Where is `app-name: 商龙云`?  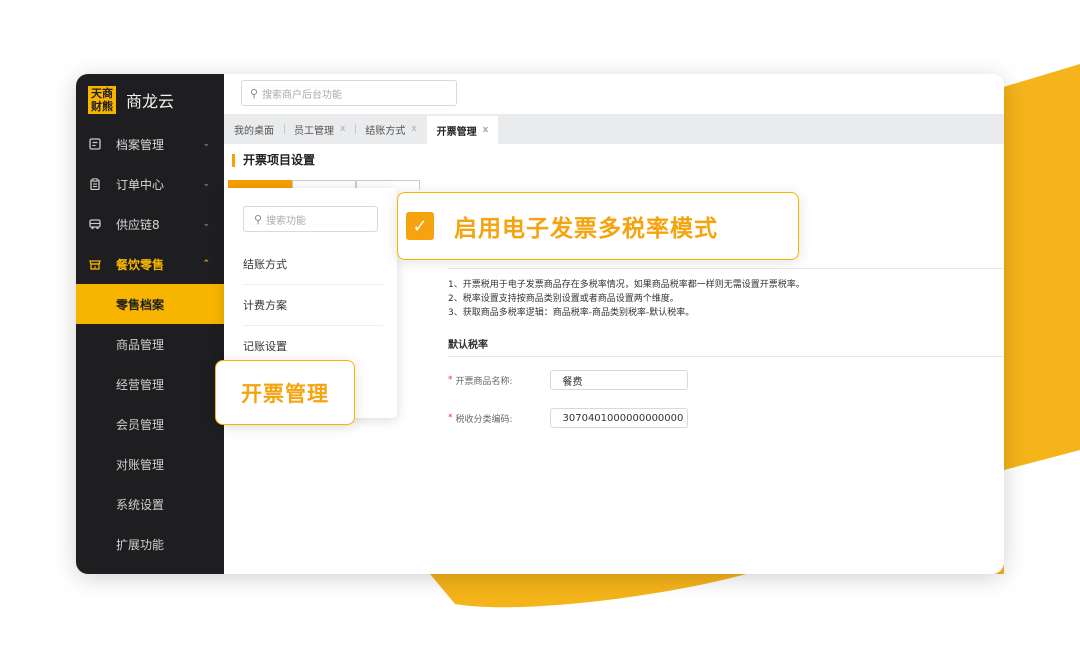 app-name: 商龙云 is located at coordinates (150, 101).